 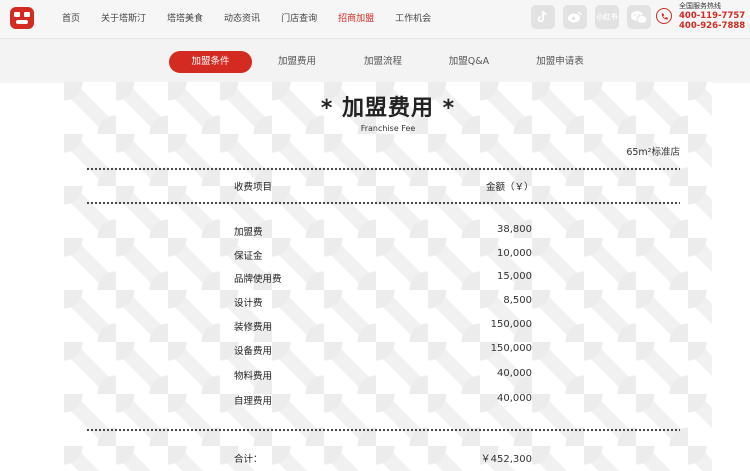 What do you see at coordinates (388, 108) in the screenshot?
I see `page-title: * 加盟费用 *` at bounding box center [388, 108].